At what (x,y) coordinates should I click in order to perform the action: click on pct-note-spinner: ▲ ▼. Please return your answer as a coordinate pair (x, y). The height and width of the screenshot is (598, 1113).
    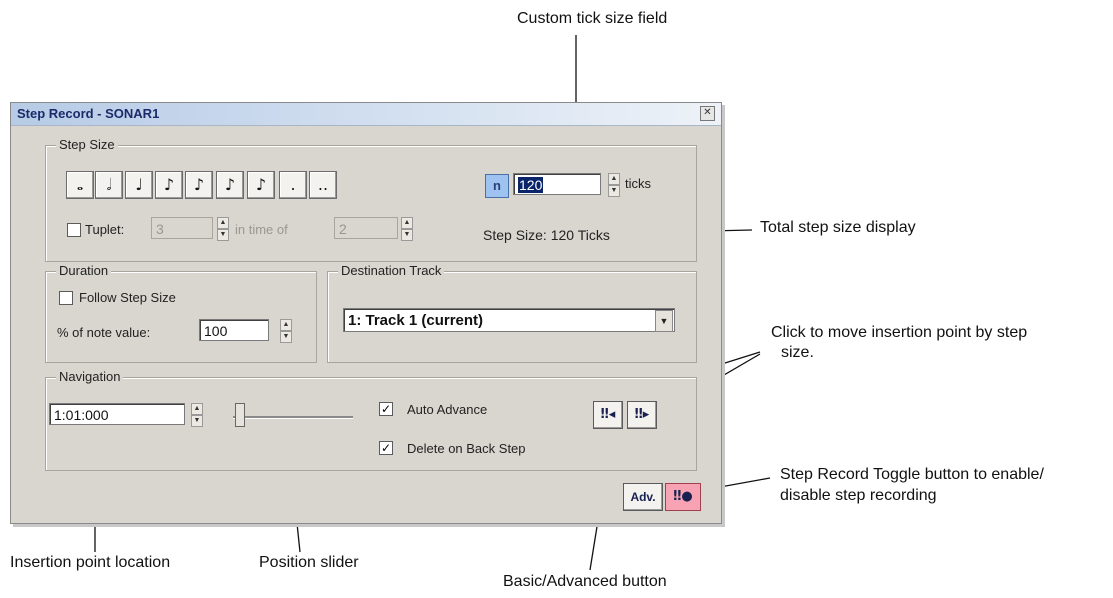
    Looking at the image, I should click on (286, 331).